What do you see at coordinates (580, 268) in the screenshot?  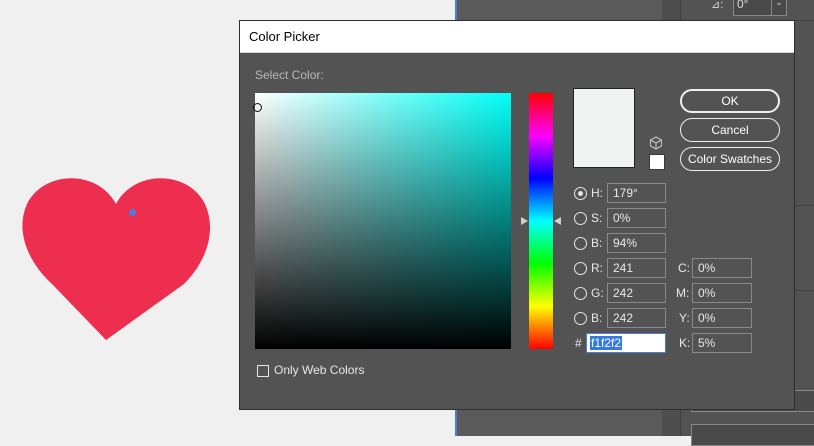 I see `radio-red` at bounding box center [580, 268].